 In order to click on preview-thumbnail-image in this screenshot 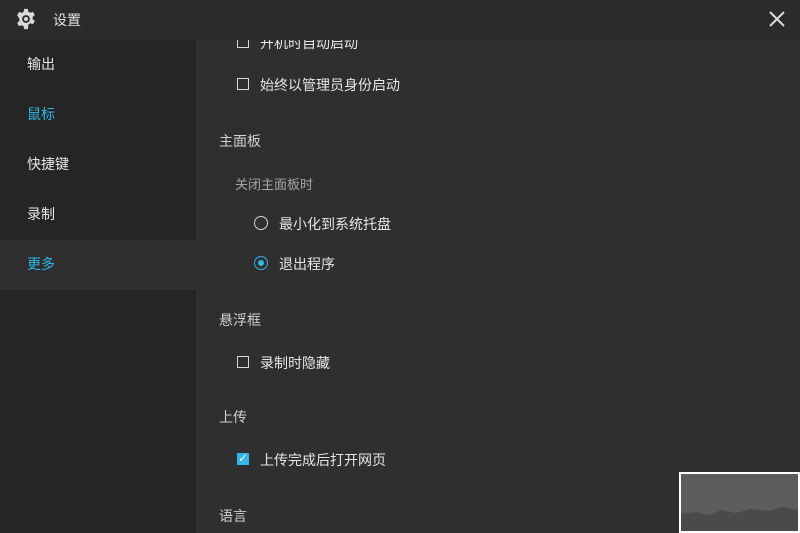, I will do `click(739, 502)`.